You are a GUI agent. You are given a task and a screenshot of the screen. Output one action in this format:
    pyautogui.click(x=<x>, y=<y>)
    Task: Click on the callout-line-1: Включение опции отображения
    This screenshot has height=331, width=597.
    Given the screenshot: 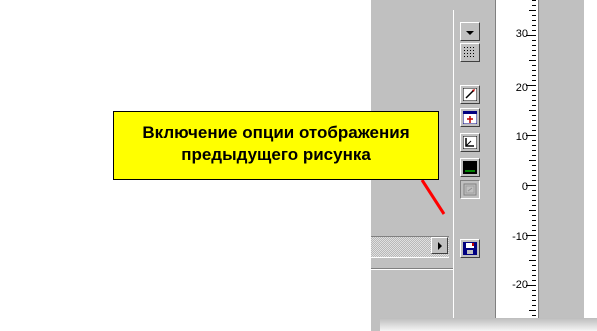 What is the action you would take?
    pyautogui.click(x=276, y=132)
    